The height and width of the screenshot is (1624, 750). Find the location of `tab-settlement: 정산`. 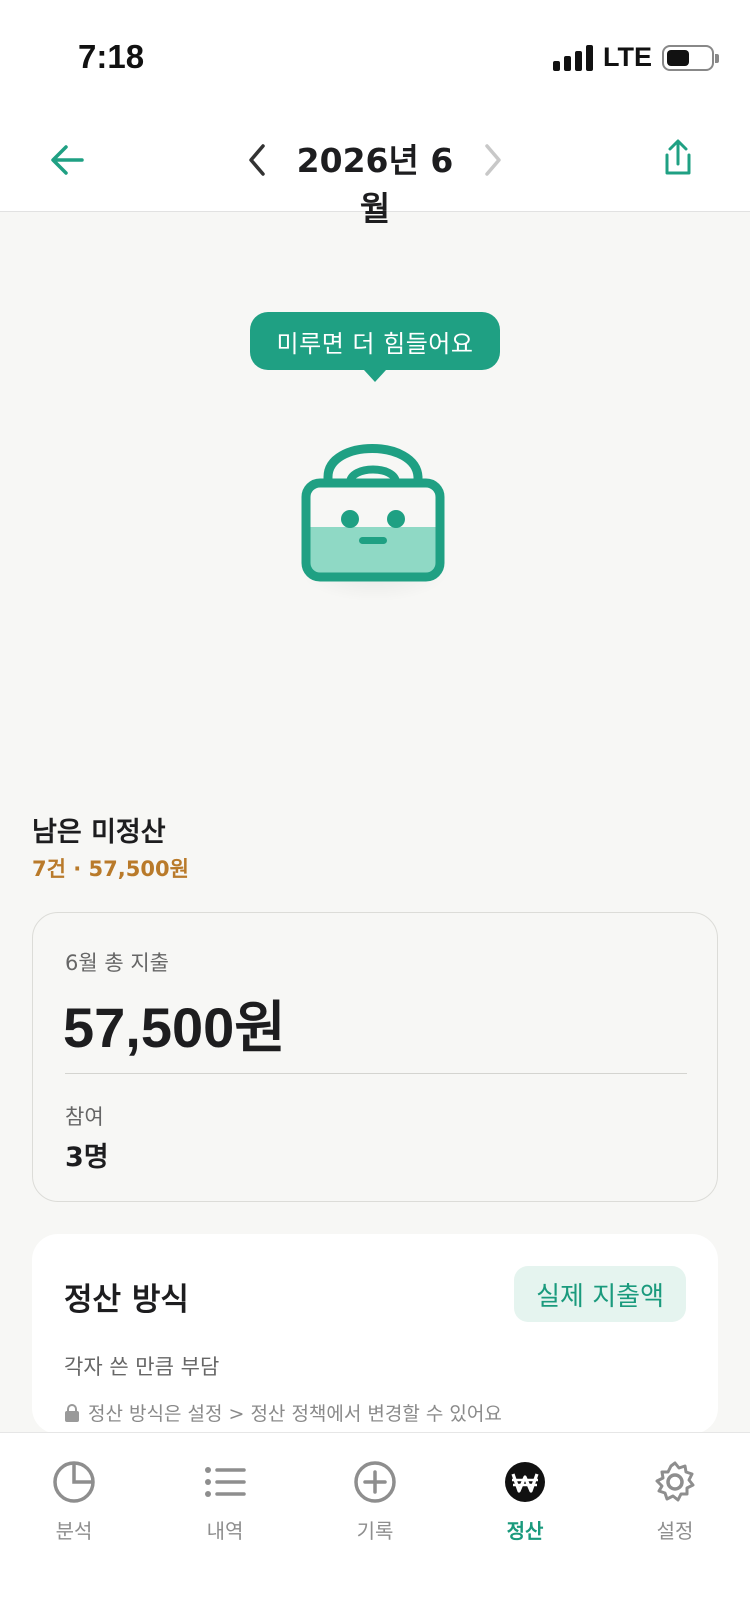

tab-settlement: 정산 is located at coordinates (525, 1509).